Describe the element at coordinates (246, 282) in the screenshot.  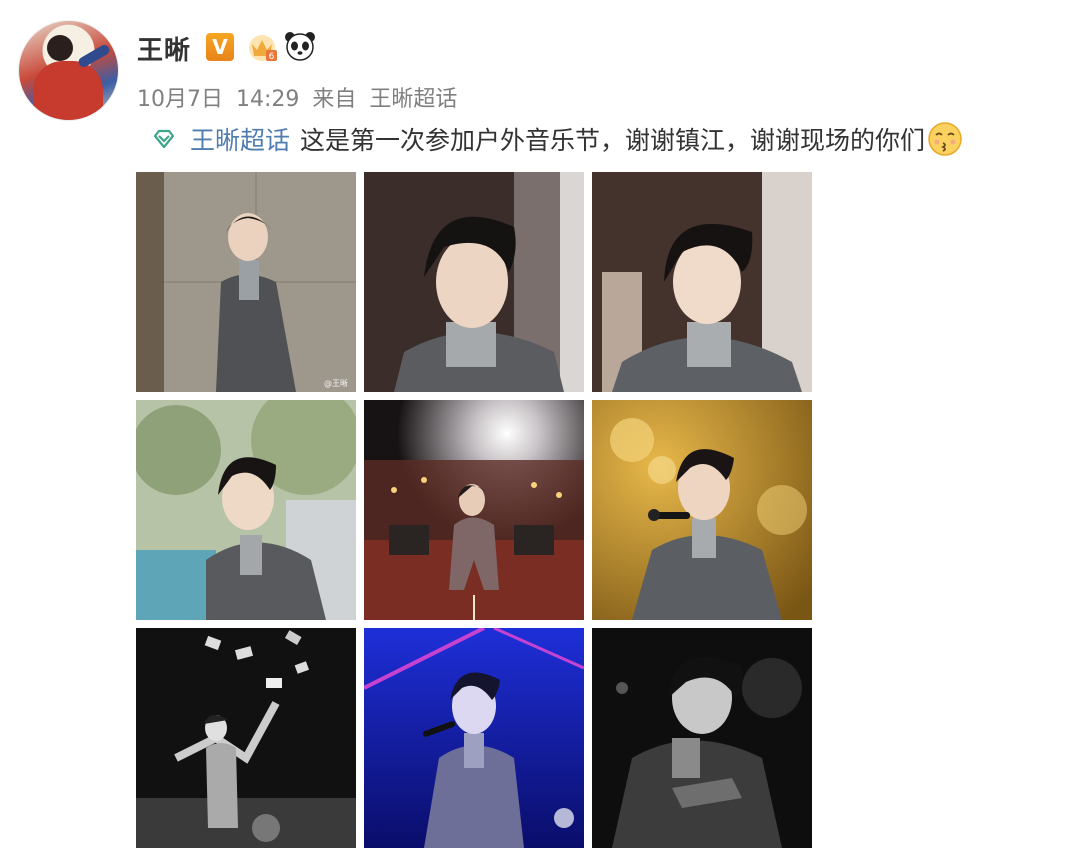
I see `photo-1: @王晰` at that location.